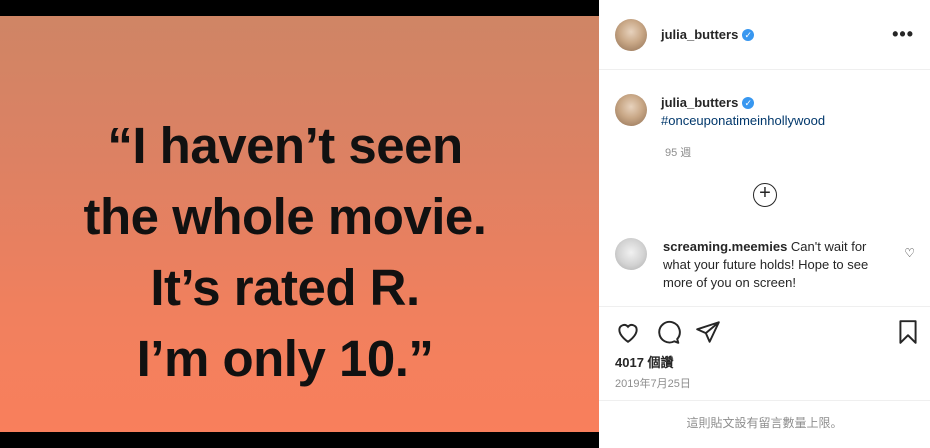 The image size is (930, 448). I want to click on comment-limit-notice: 這則貼文設有留言數量上限。, so click(764, 424).